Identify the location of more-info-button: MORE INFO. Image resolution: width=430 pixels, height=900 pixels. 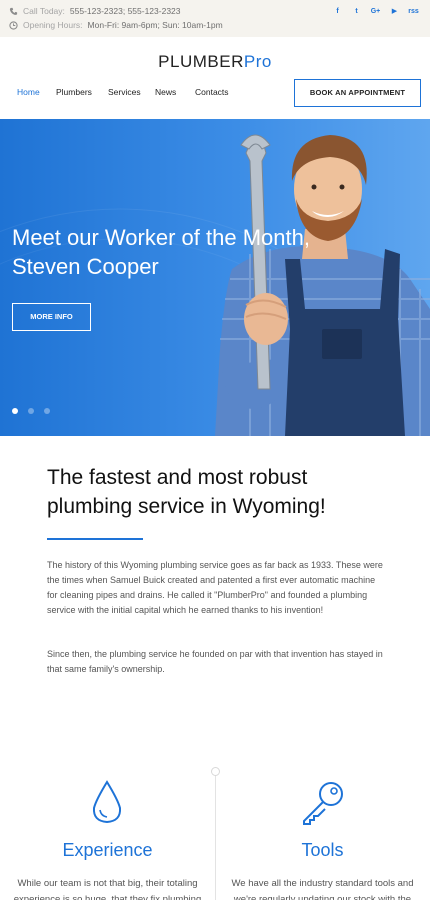
(51, 317).